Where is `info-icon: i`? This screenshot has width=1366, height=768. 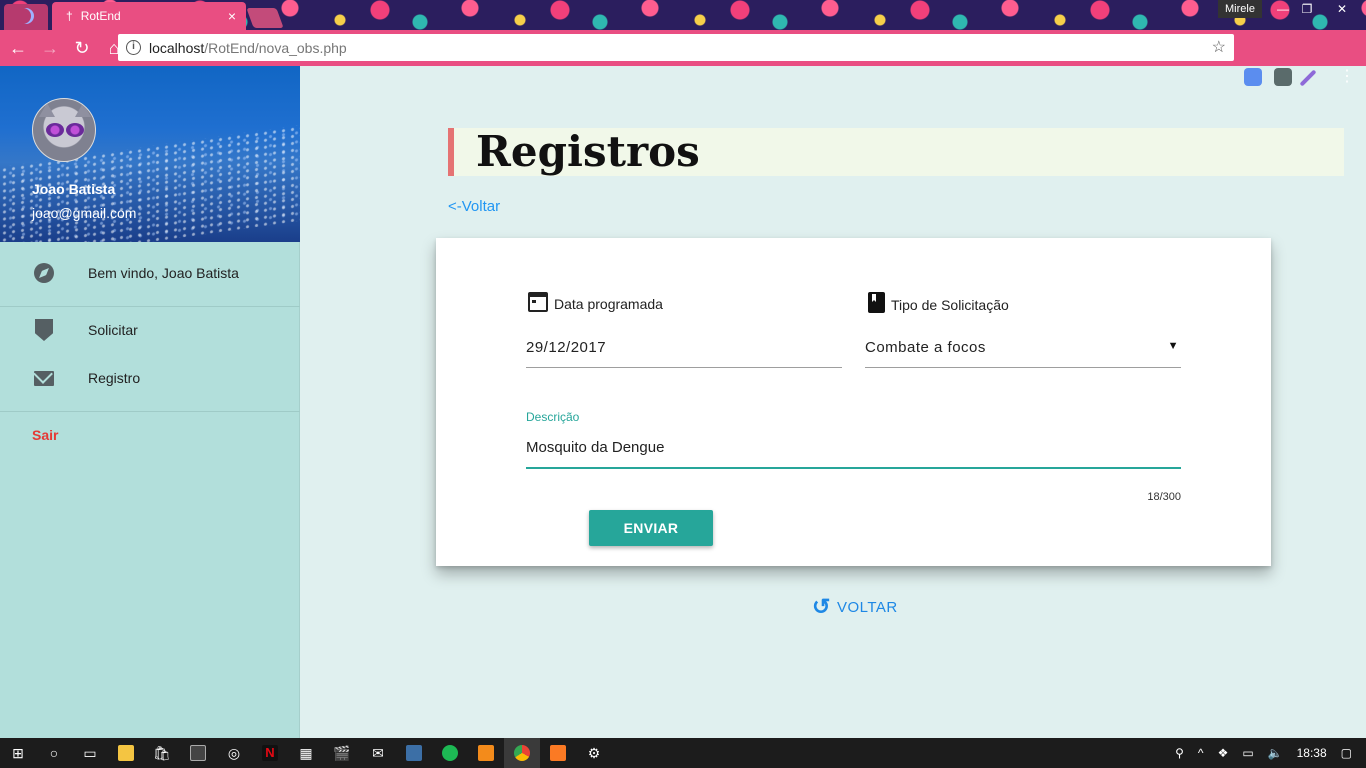
info-icon: i is located at coordinates (133, 47).